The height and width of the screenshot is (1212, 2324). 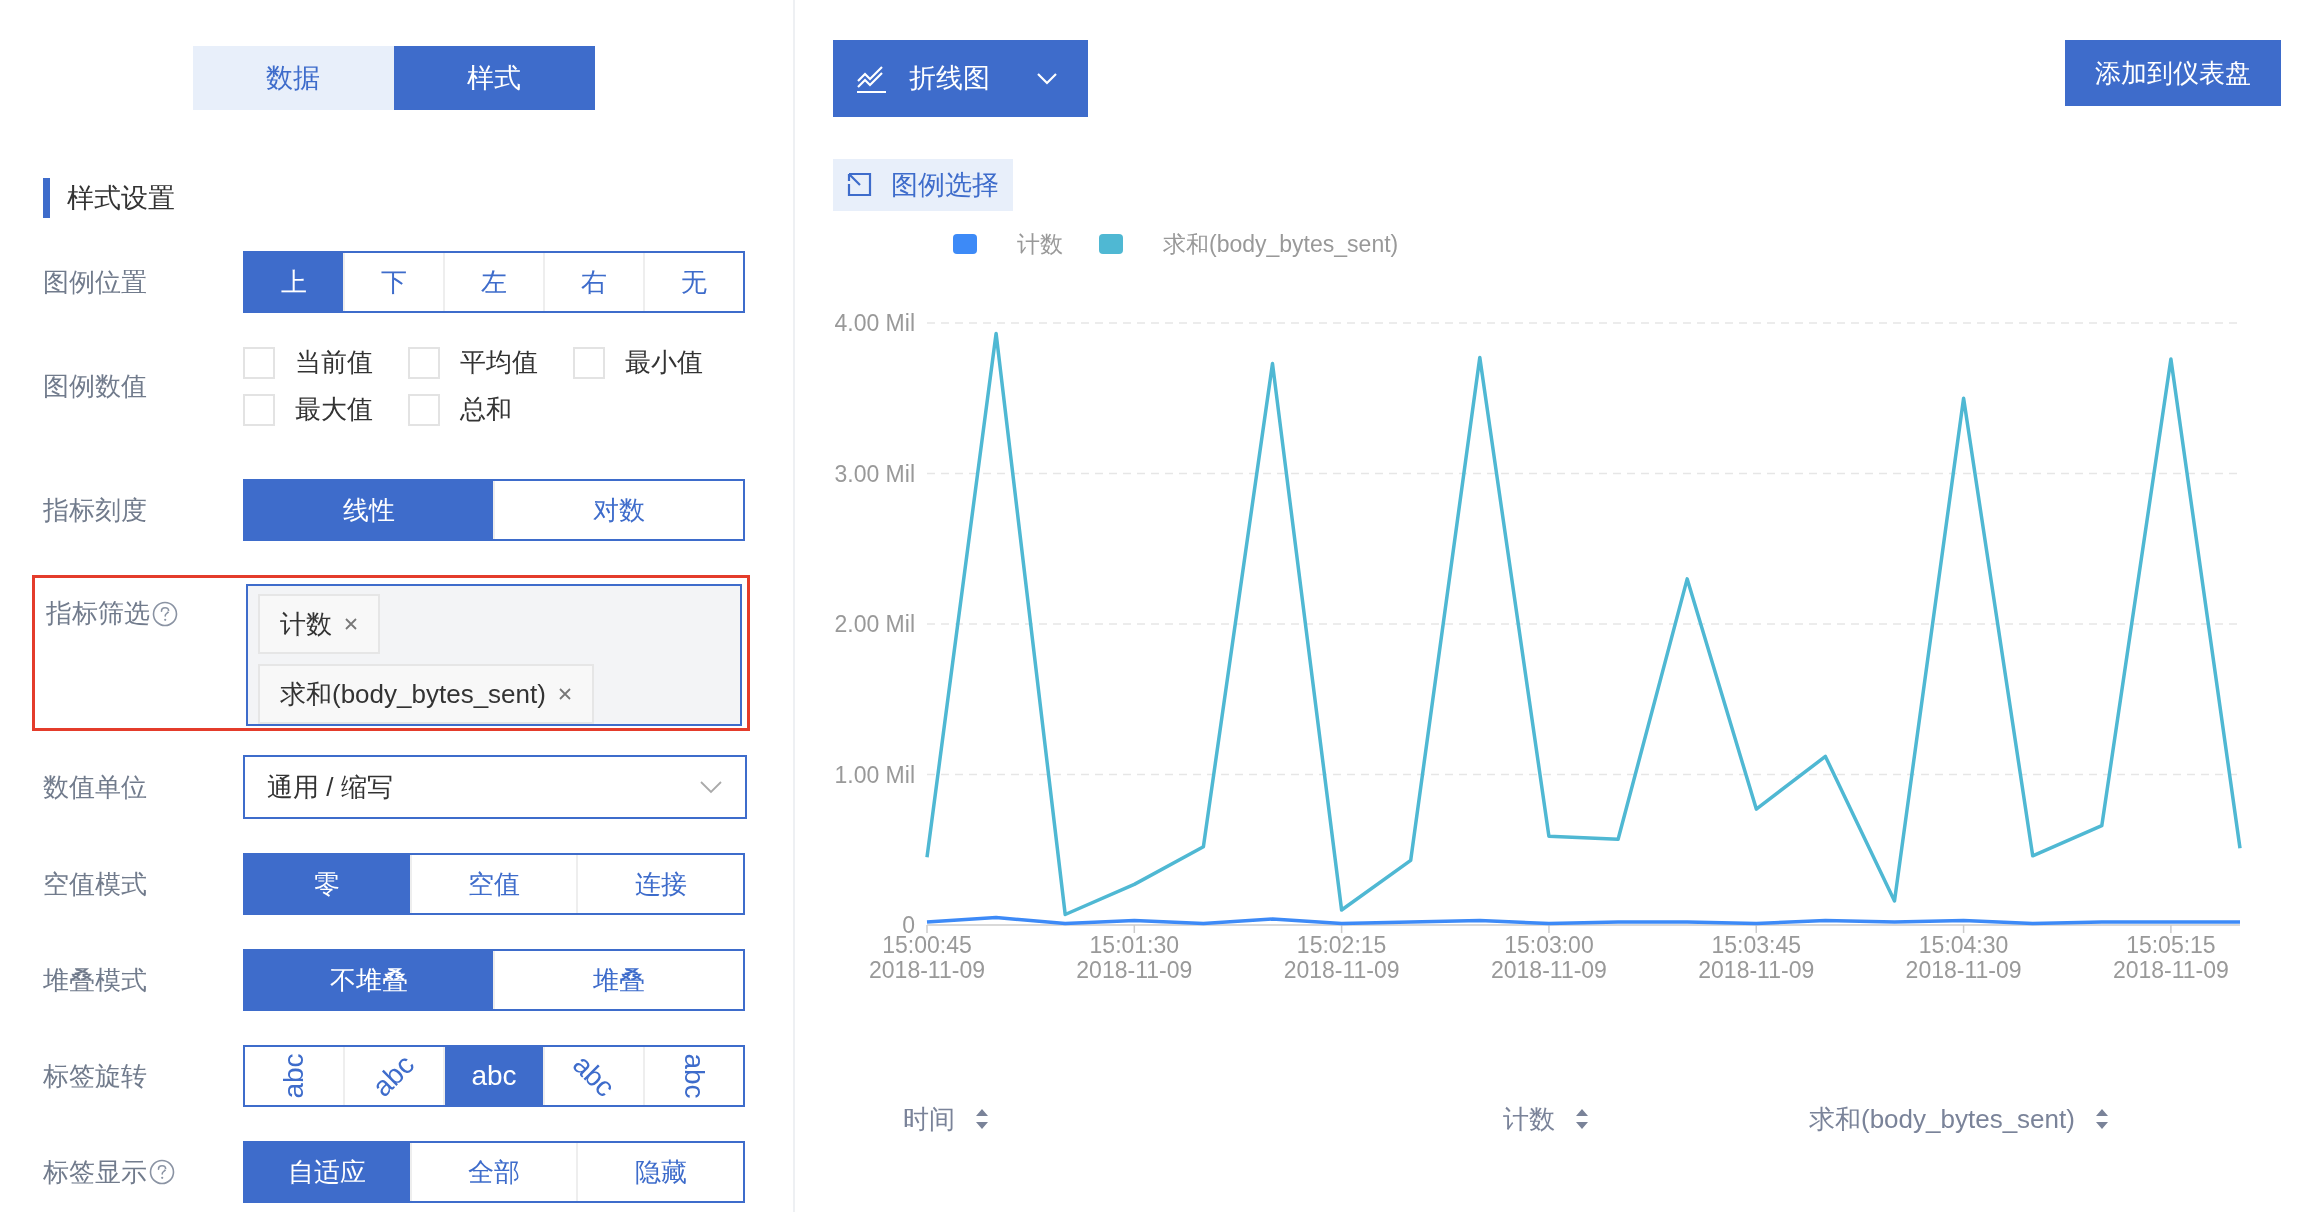 I want to click on setting-label: 堆叠模式, so click(x=95, y=980).